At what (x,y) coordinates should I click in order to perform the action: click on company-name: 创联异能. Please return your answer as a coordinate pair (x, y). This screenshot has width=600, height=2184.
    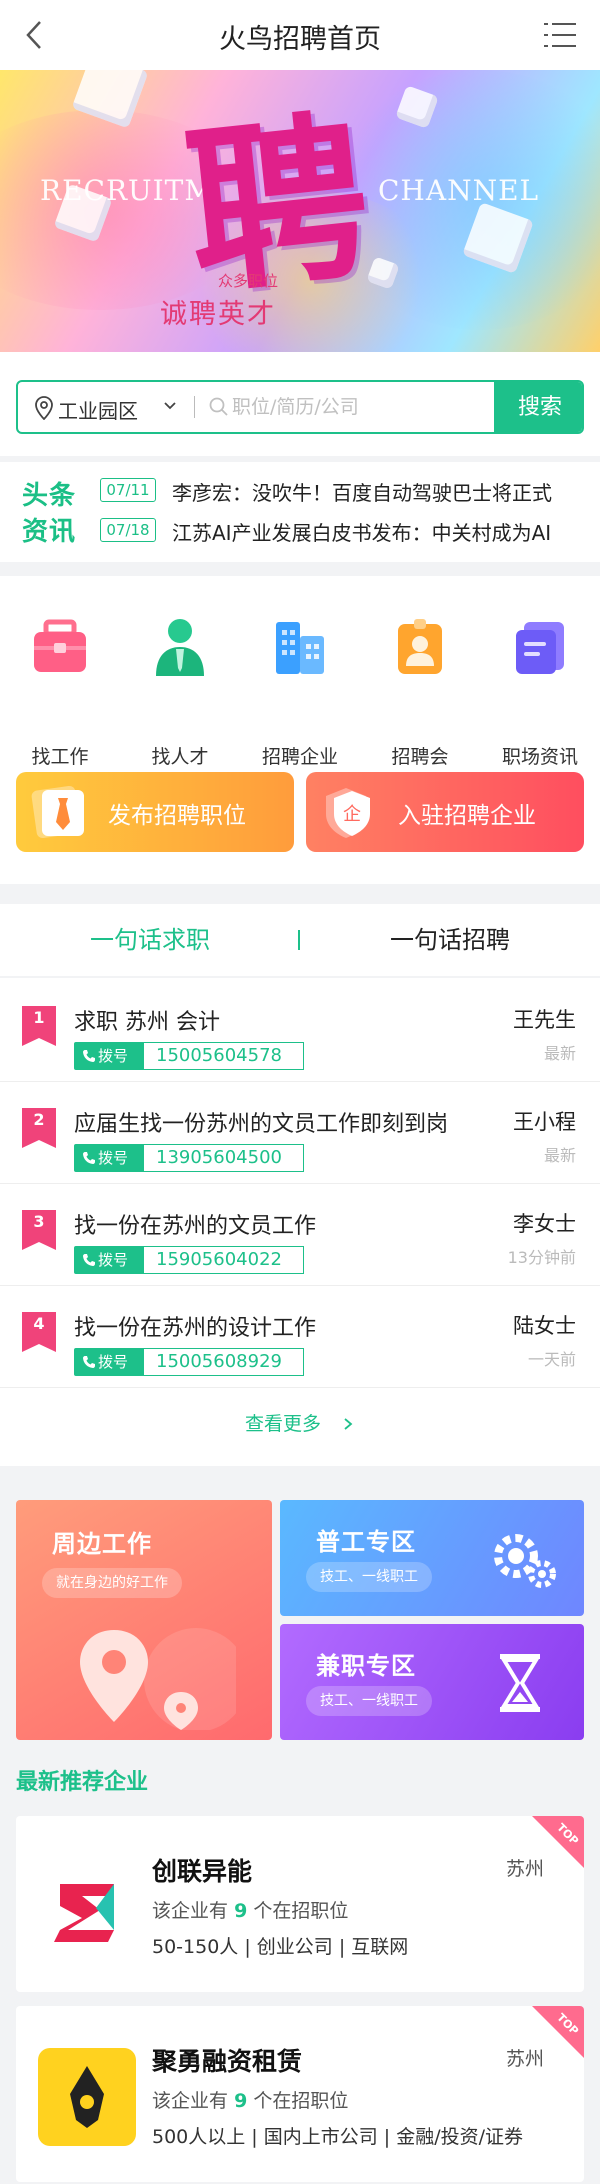
    Looking at the image, I should click on (202, 1871).